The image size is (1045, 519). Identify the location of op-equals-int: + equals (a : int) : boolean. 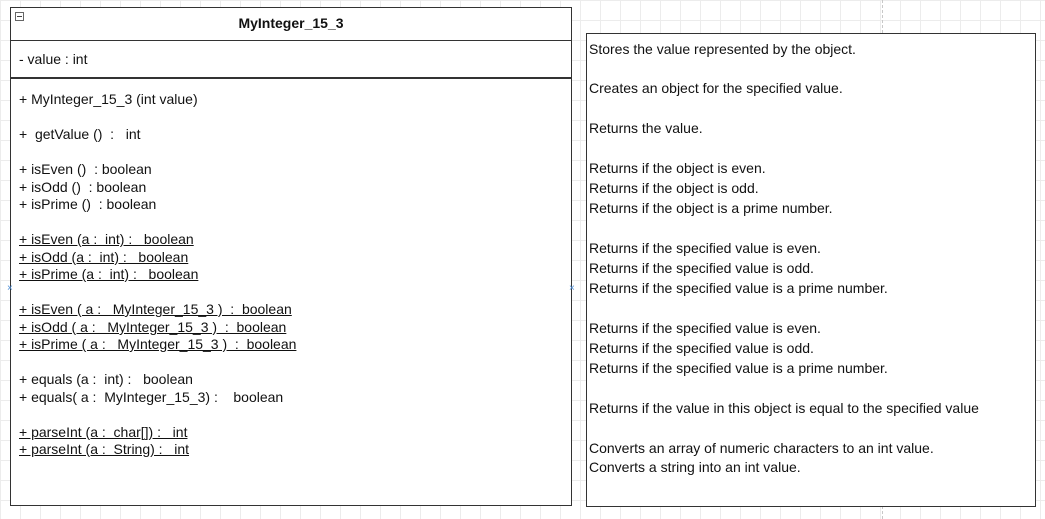
(106, 379).